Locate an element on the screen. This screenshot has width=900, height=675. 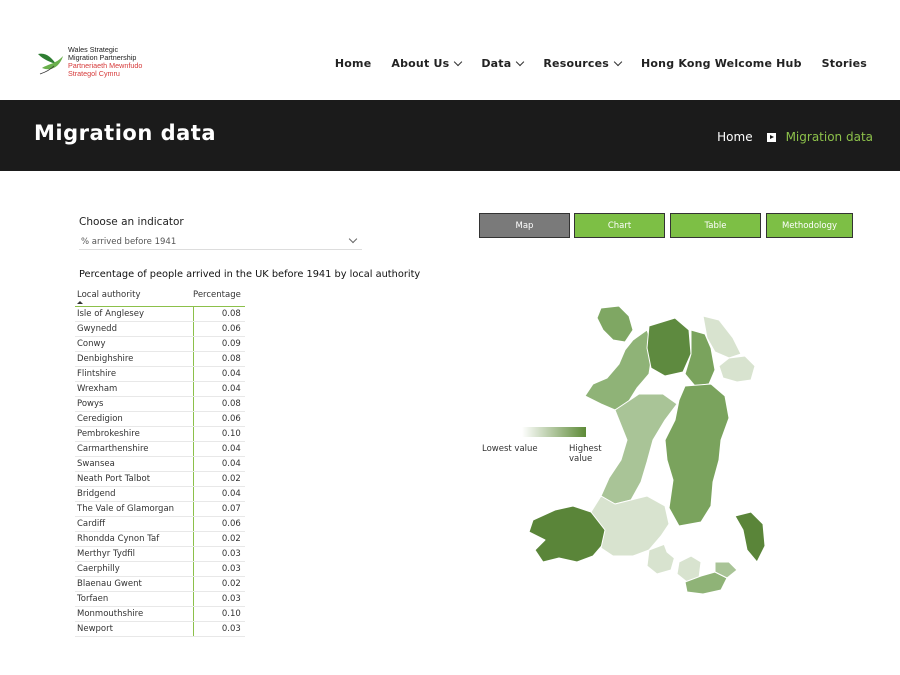
table-row: Conwy 0.09 is located at coordinates (160, 344).